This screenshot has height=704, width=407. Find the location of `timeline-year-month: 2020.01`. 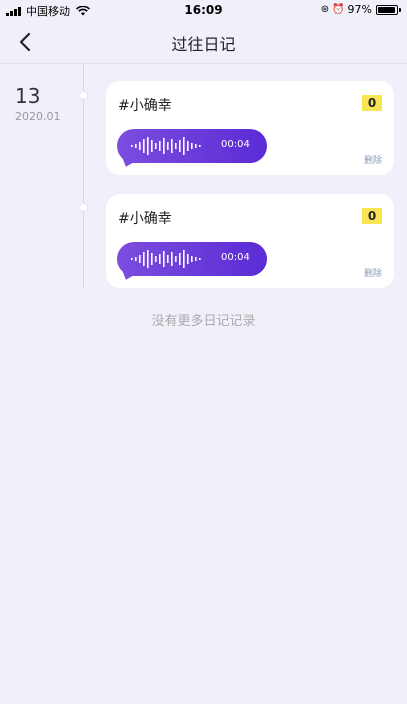

timeline-year-month: 2020.01 is located at coordinates (38, 116).